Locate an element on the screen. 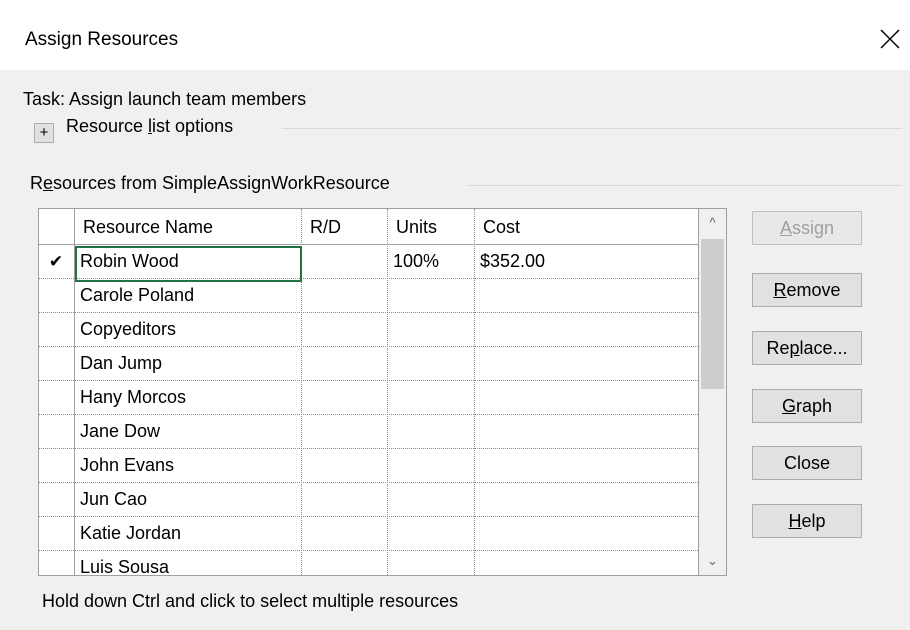 Image resolution: width=910 pixels, height=630 pixels. resource-row: Jun Cao is located at coordinates (368, 500).